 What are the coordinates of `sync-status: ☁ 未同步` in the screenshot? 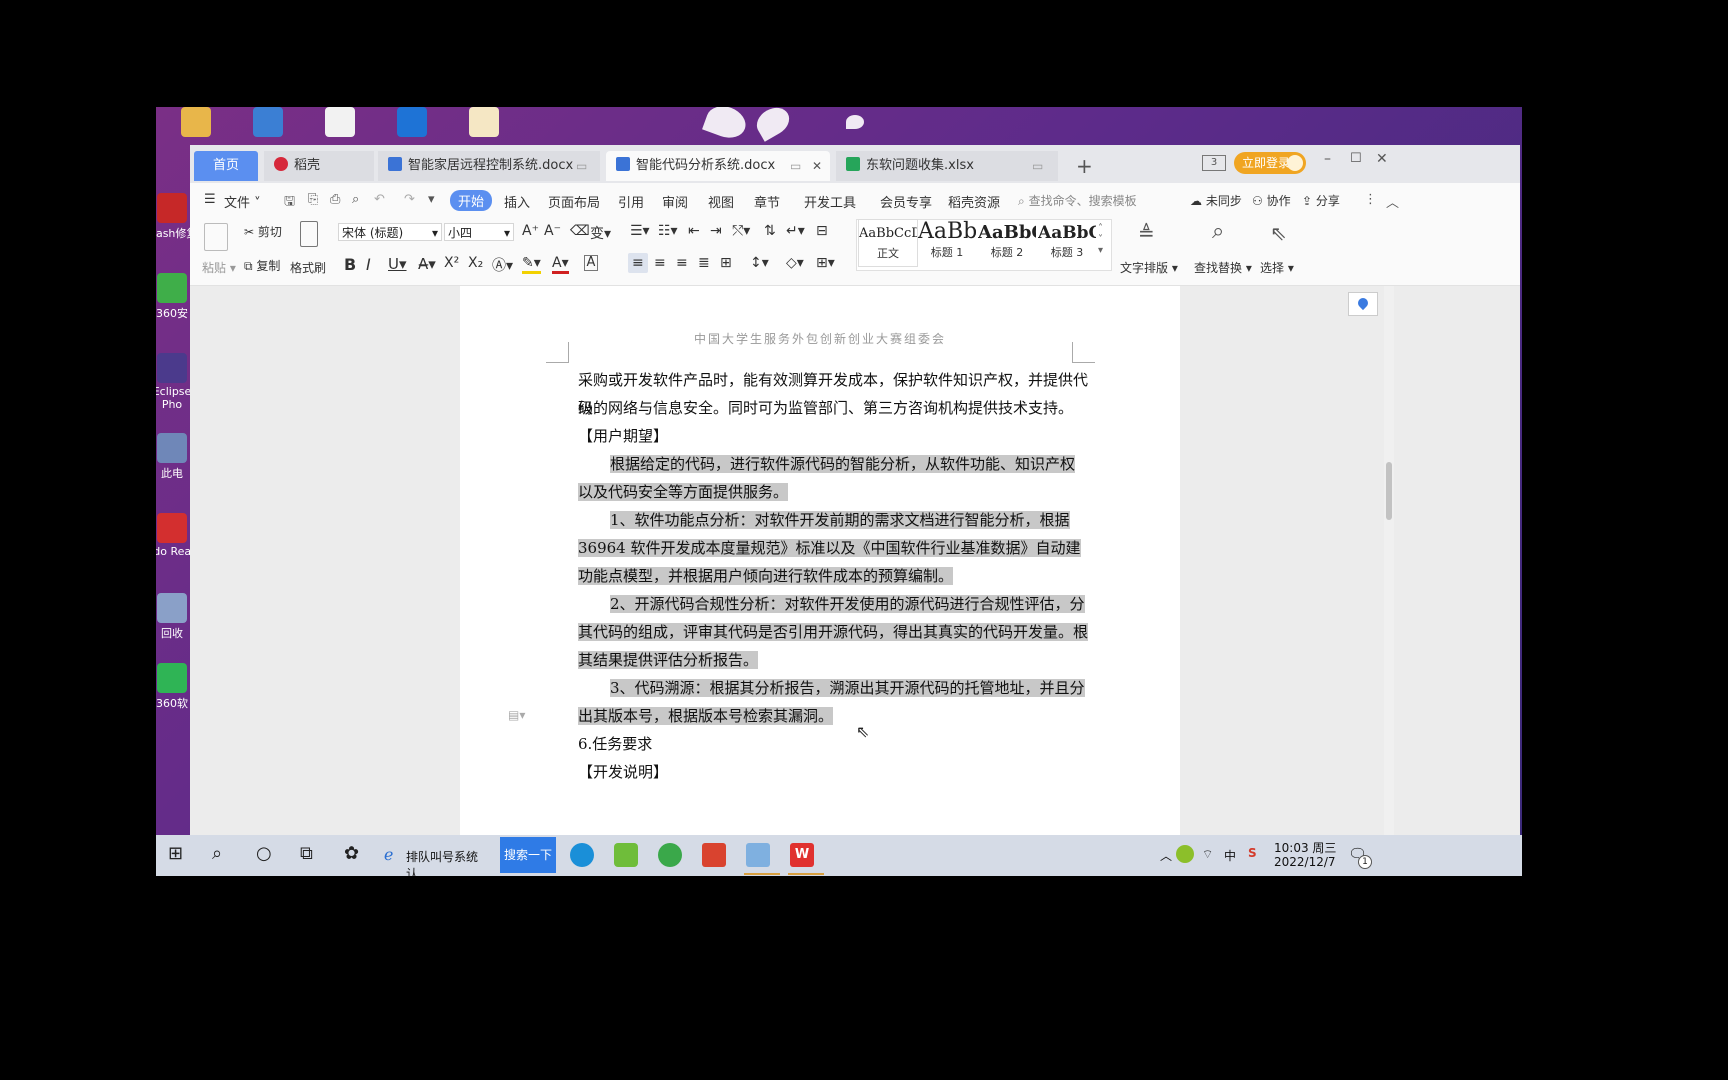 It's located at (1216, 200).